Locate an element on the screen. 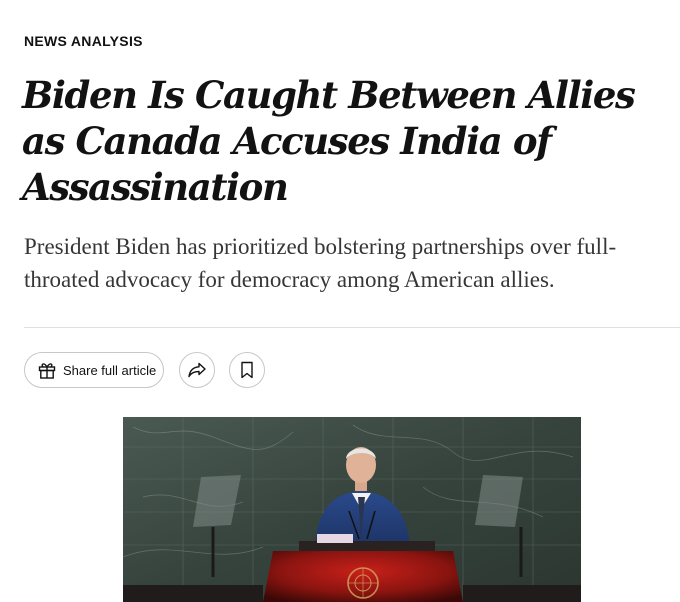 This screenshot has width=680, height=602. share-full-article-button: Share full article is located at coordinates (94, 370).